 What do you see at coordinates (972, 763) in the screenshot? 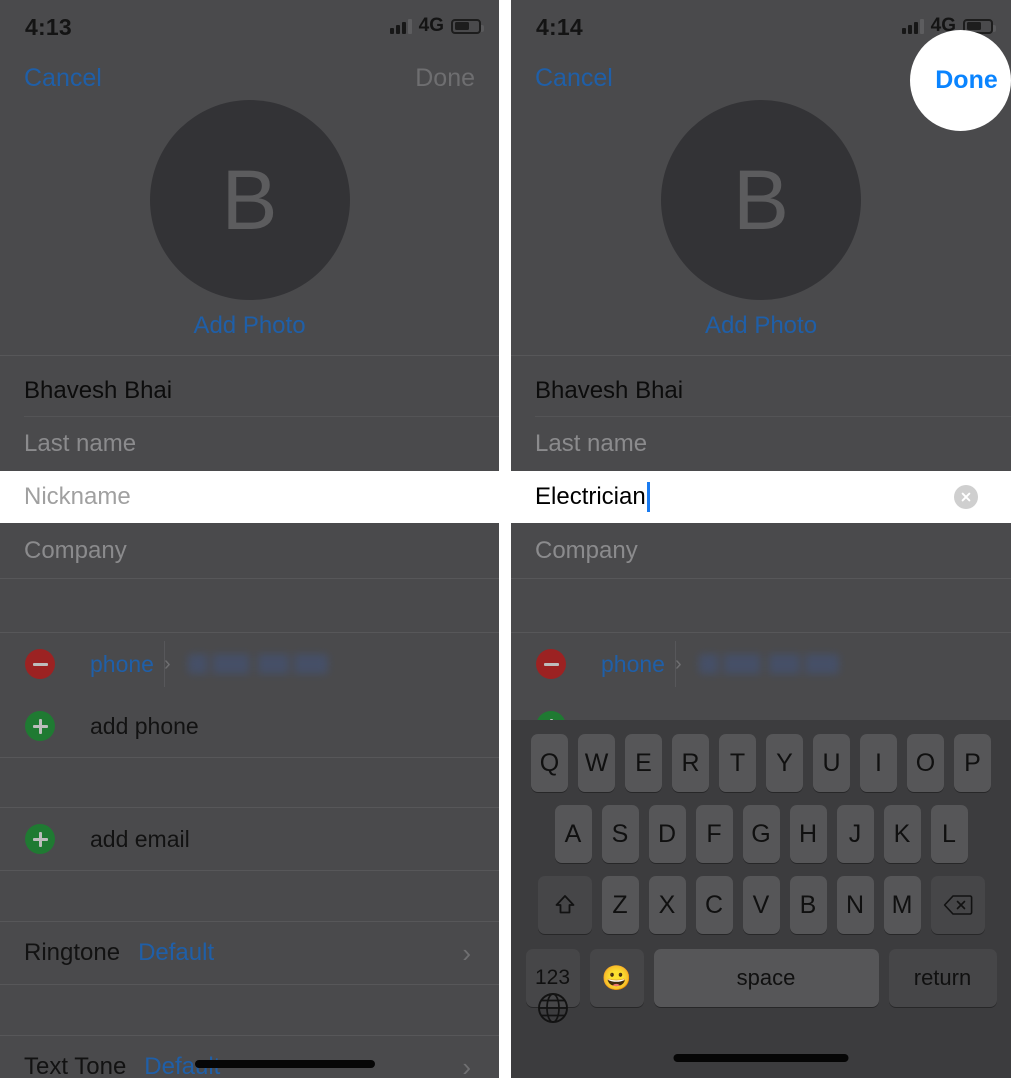
I see `key-p: P` at bounding box center [972, 763].